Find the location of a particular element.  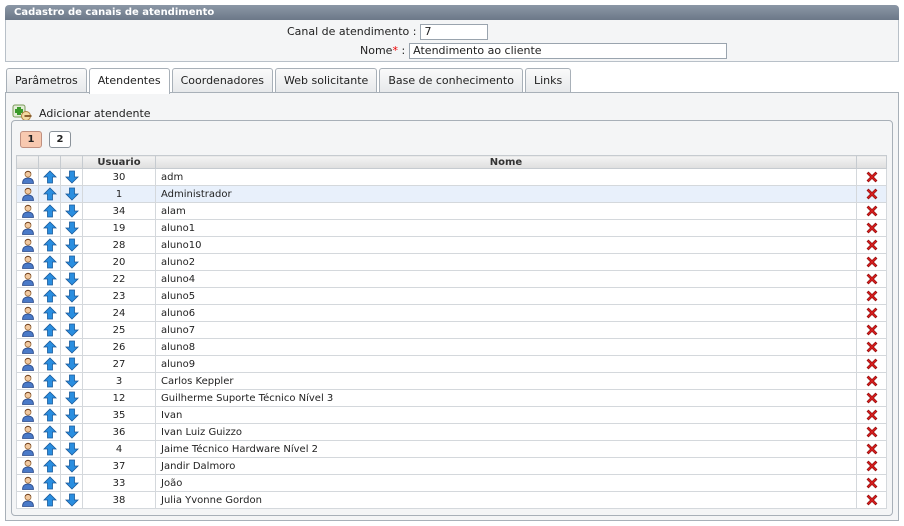

table-row: 1 Administrador is located at coordinates (451, 194).